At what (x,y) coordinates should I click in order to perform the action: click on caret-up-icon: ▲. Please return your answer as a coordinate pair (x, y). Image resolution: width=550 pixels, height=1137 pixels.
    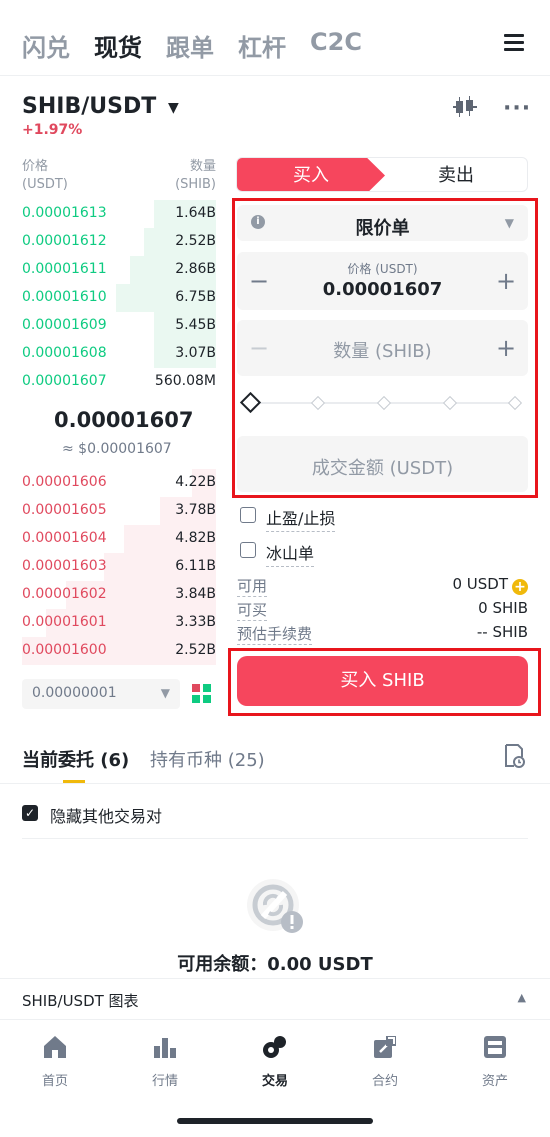
    Looking at the image, I should click on (522, 997).